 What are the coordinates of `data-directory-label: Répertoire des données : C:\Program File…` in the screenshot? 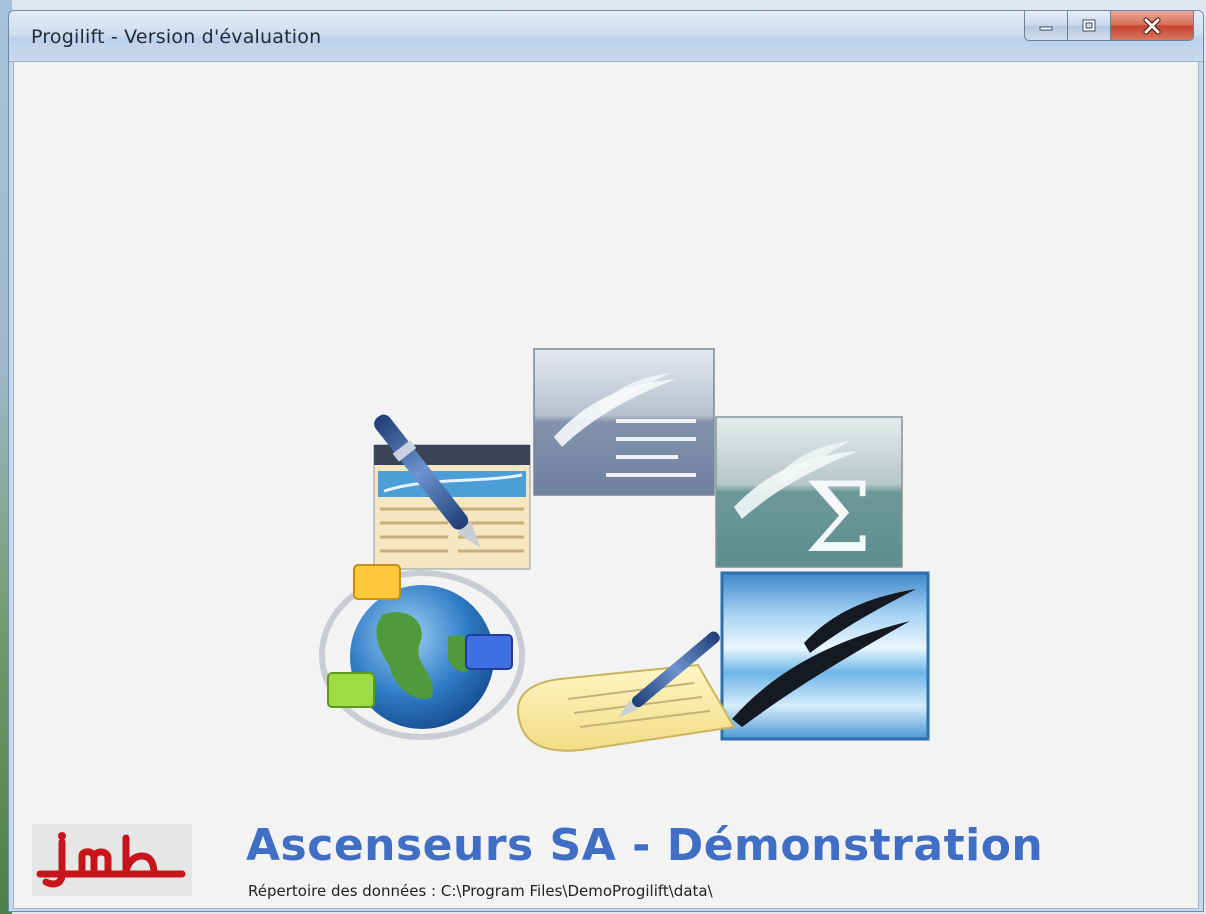 It's located at (480, 891).